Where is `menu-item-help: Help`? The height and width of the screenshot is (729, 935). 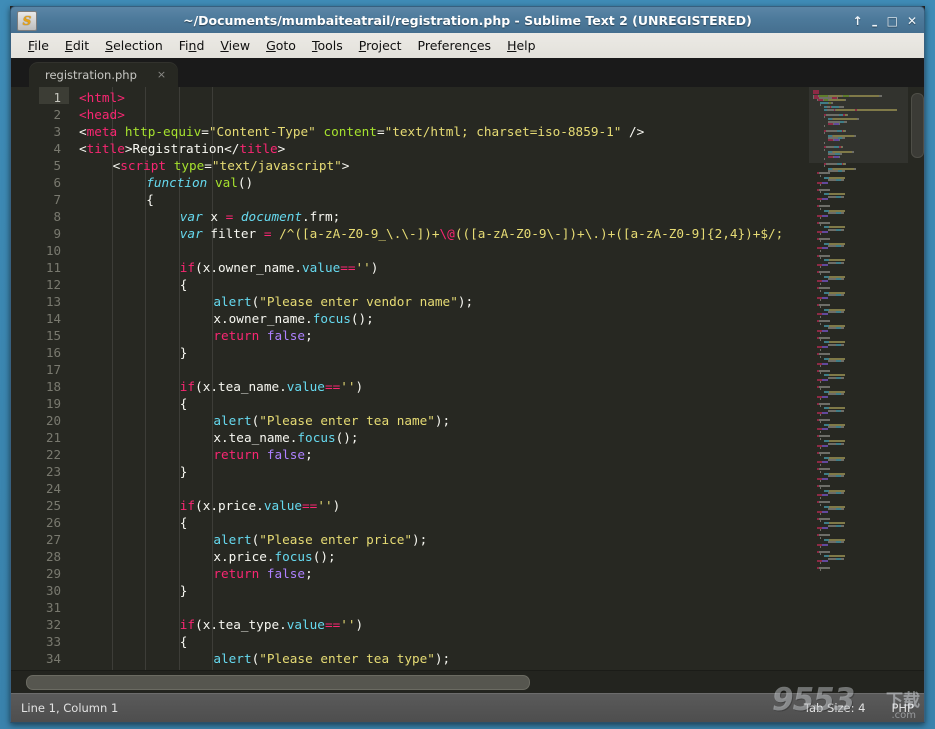
menu-item-help: Help is located at coordinates (521, 45).